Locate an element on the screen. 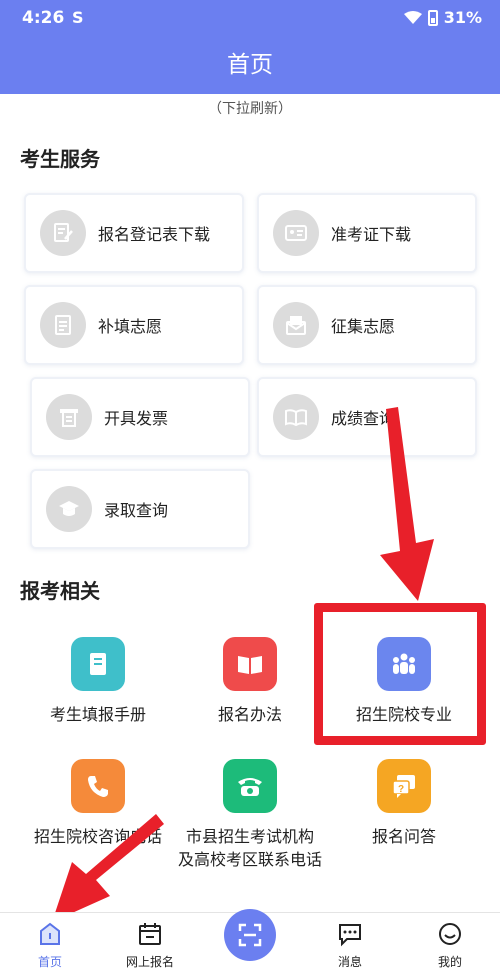 This screenshot has width=500, height=979. related-item-label: 市县招生考试机构 及高校考区联系电话 is located at coordinates (250, 848).